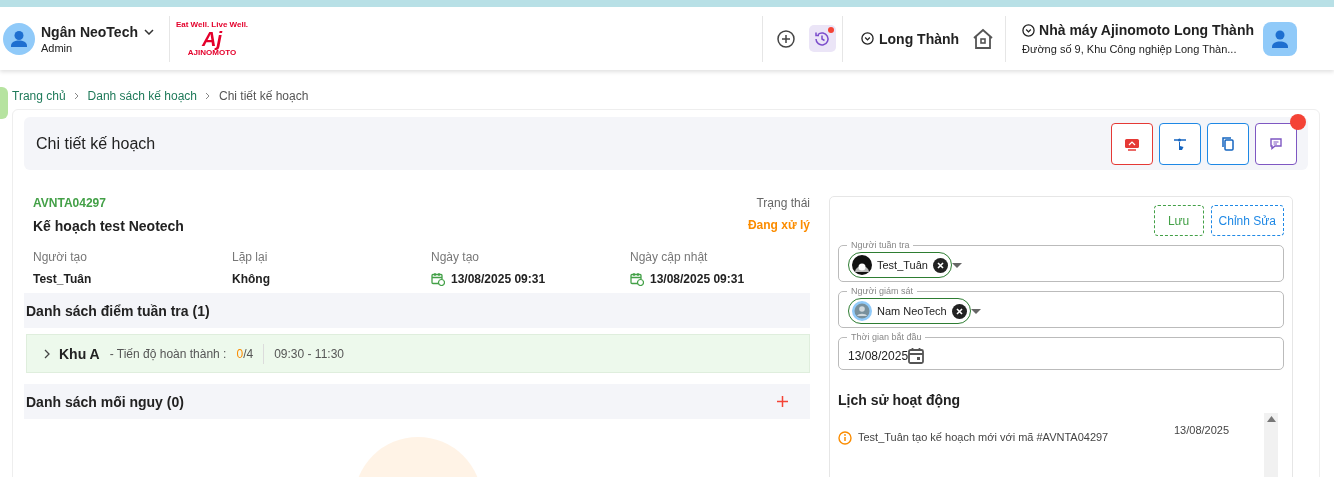 The width and height of the screenshot is (1334, 477). I want to click on status-label: Trạng thái, so click(783, 203).